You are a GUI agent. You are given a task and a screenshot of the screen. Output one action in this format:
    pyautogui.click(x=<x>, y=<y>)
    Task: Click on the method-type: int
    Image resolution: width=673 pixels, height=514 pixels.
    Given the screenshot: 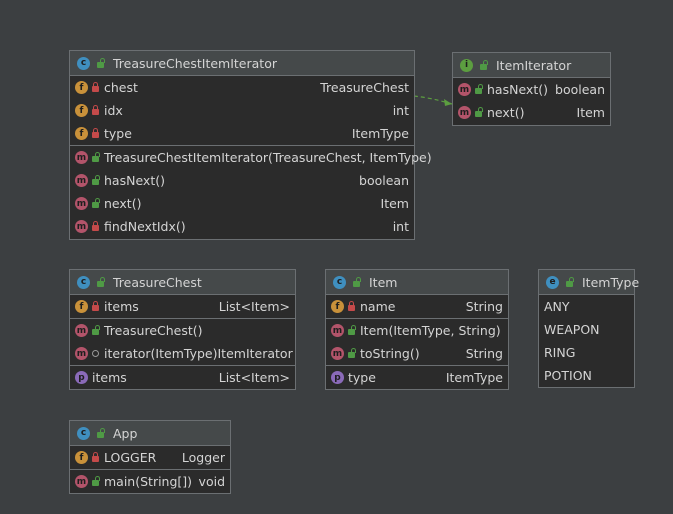 What is the action you would take?
    pyautogui.click(x=400, y=226)
    